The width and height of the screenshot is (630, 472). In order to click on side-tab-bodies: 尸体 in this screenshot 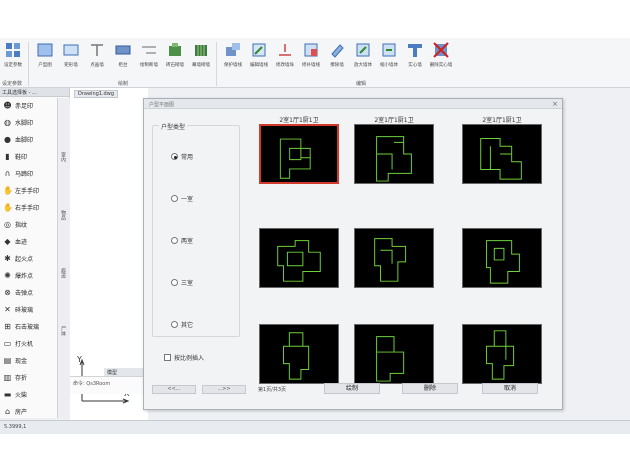, I will do `click(63, 331)`.